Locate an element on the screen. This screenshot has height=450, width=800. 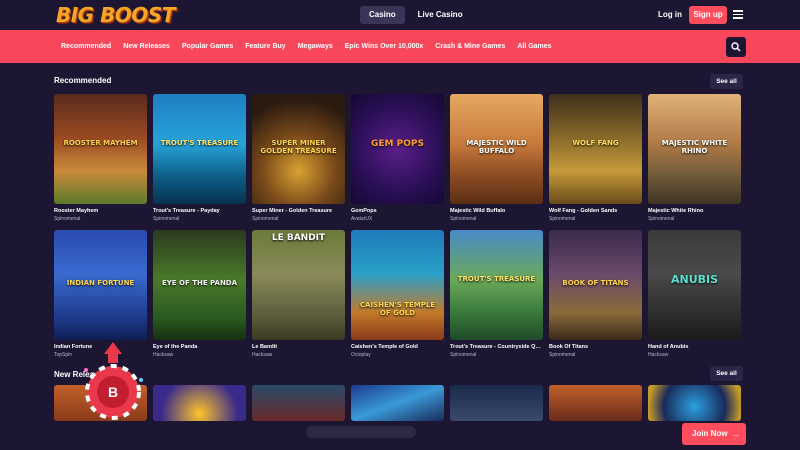
game-name: Rooster Mayhem is located at coordinates (76, 211).